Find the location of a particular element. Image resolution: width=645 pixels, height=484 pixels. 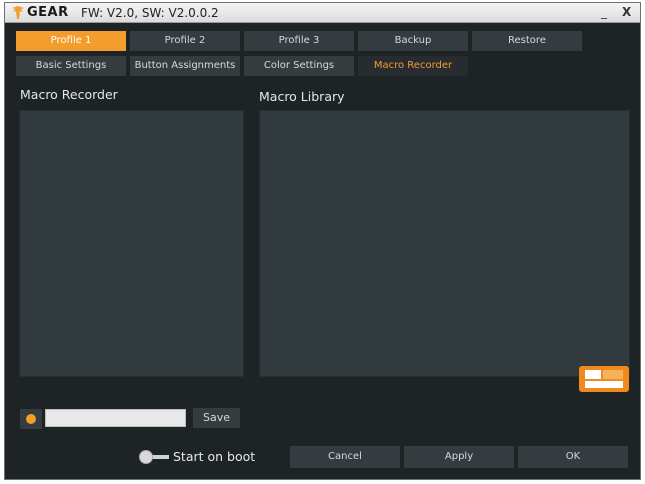

tab-restore: Restore is located at coordinates (527, 41).